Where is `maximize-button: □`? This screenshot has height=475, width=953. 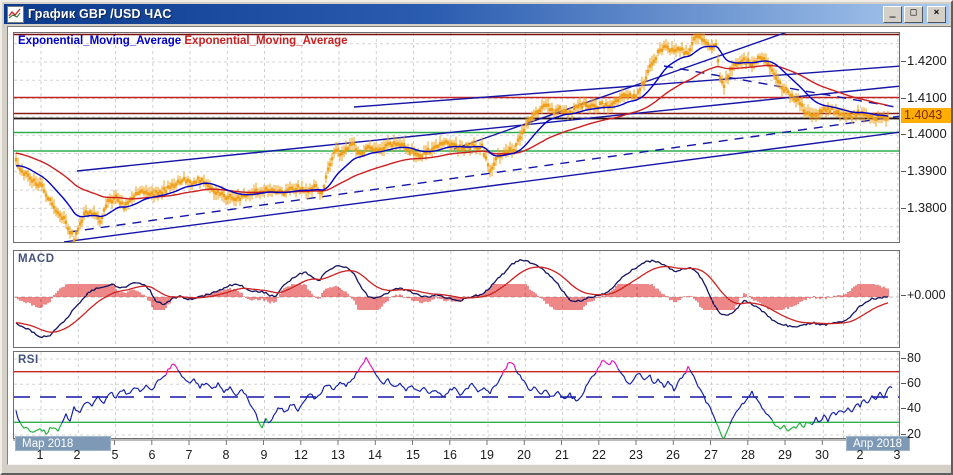 maximize-button: □ is located at coordinates (913, 14).